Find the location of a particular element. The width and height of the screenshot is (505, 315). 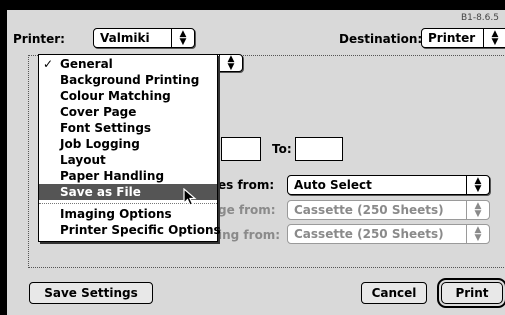

remaining-source-label: ge from: is located at coordinates (247, 210).